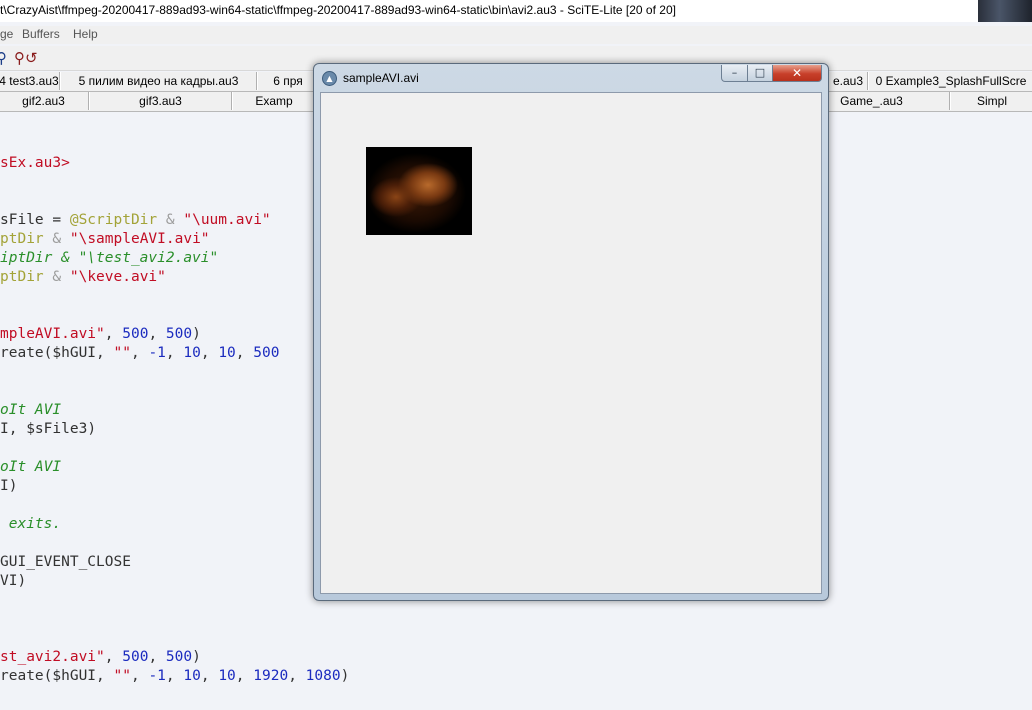  Describe the element at coordinates (516, 35) in the screenshot. I see `menu-bar: ge Buffers Help` at that location.